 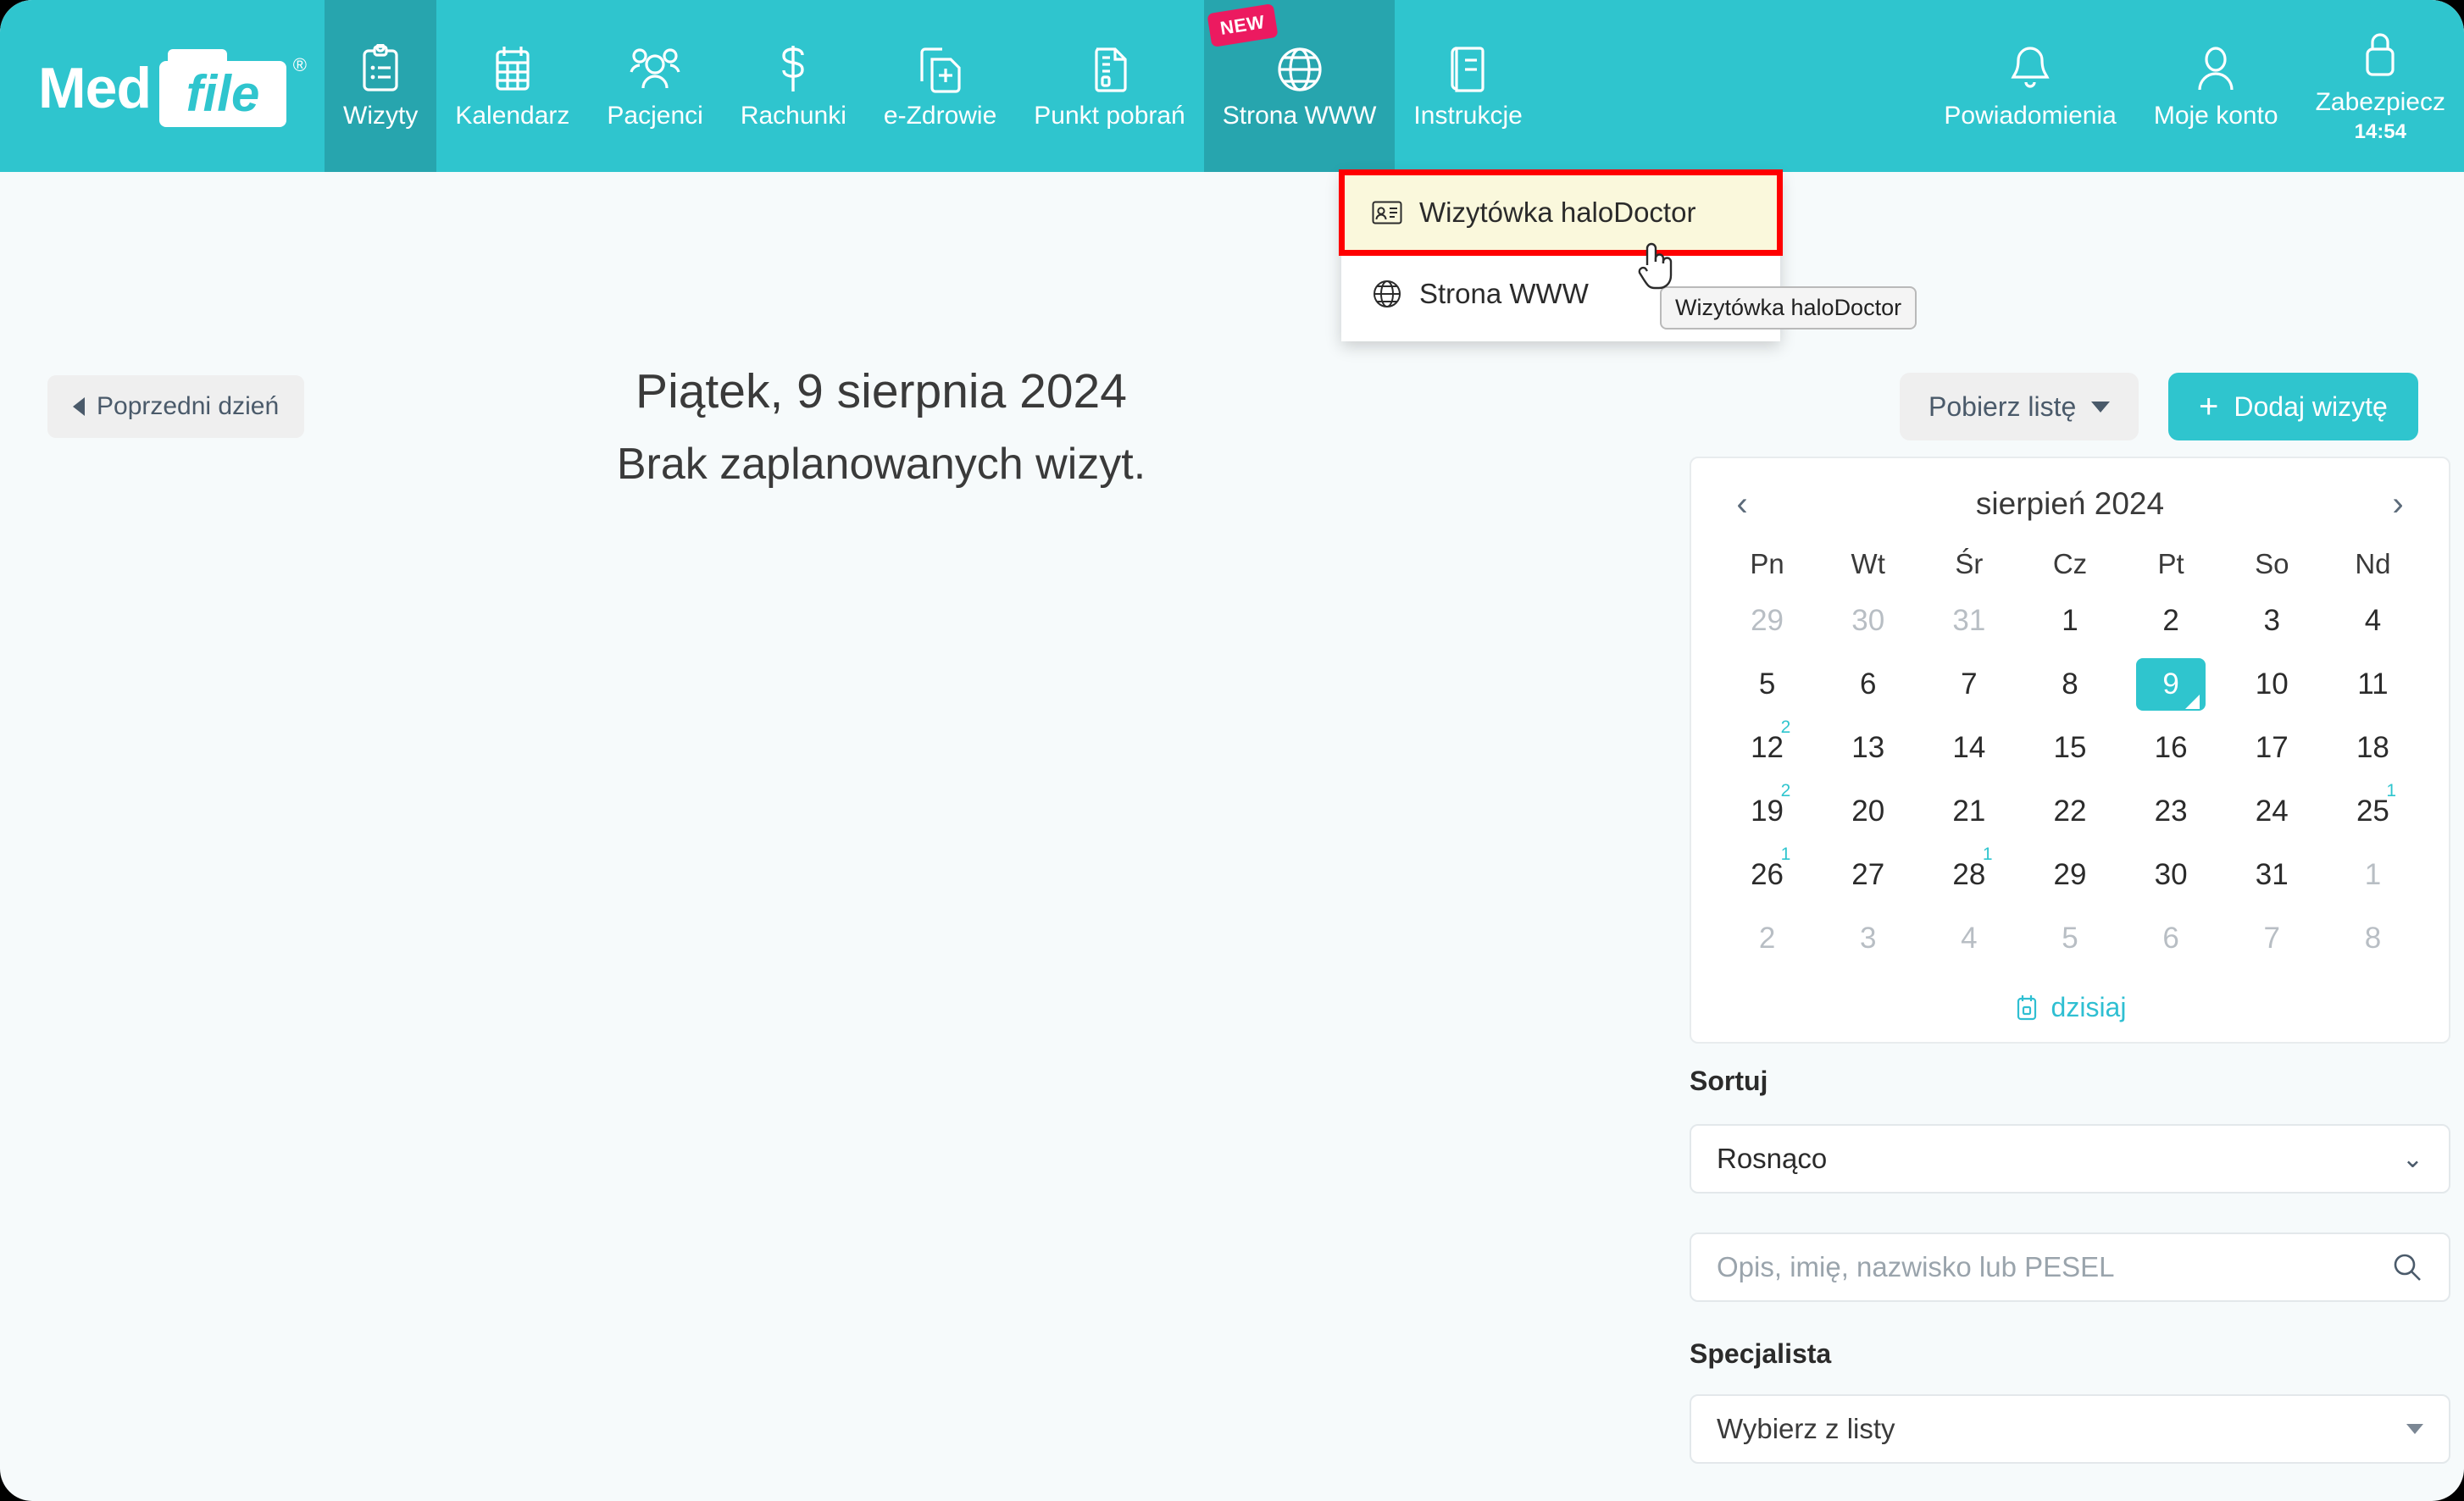 I want to click on search-input: Opis, imię, nazwisko lub PESEL, so click(x=2070, y=1267).